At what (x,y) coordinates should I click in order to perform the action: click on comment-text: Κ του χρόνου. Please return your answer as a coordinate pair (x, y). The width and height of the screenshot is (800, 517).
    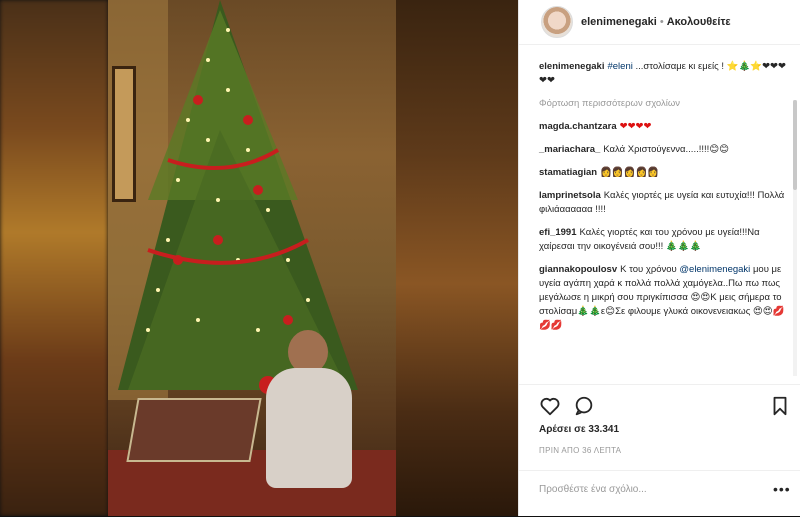
    Looking at the image, I should click on (650, 269).